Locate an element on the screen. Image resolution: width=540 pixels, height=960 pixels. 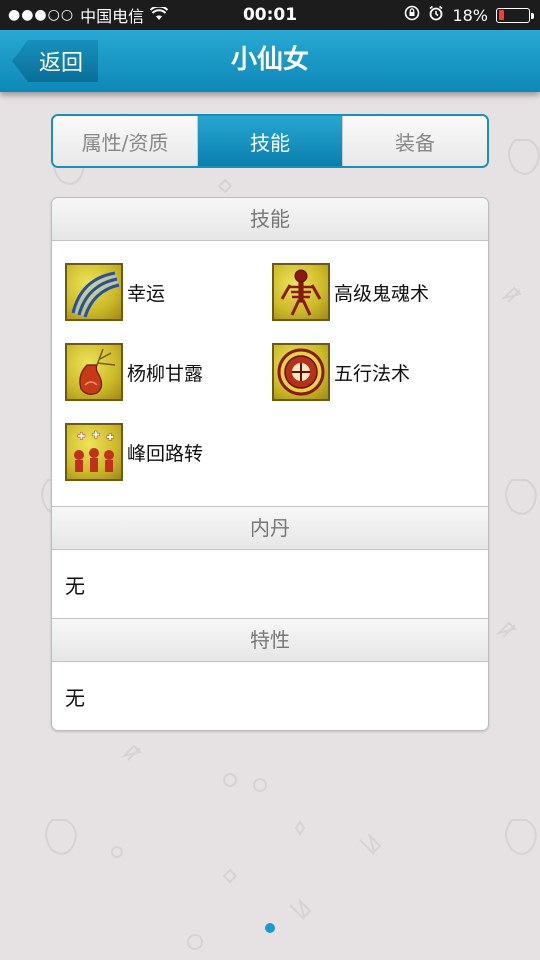
page-title: 小仙女 is located at coordinates (269, 60).